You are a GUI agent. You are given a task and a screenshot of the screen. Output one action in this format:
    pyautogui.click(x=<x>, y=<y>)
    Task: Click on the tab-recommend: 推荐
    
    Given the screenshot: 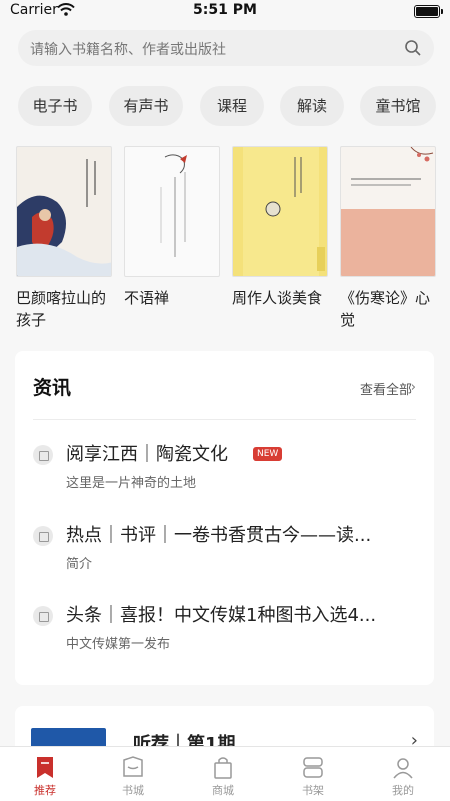 What is the action you would take?
    pyautogui.click(x=45, y=774)
    